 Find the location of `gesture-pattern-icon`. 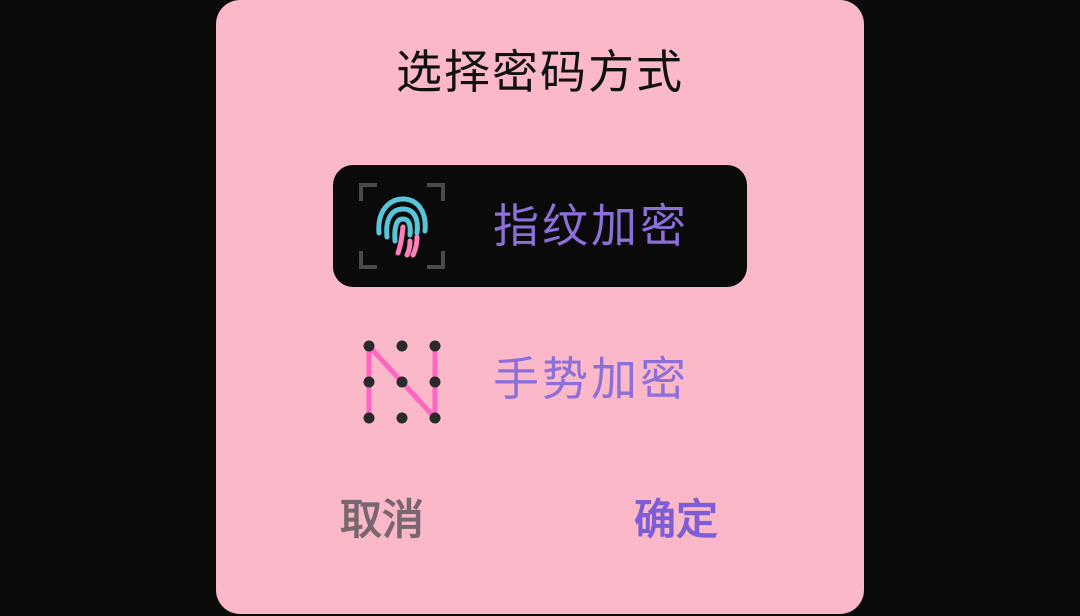

gesture-pattern-icon is located at coordinates (402, 379).